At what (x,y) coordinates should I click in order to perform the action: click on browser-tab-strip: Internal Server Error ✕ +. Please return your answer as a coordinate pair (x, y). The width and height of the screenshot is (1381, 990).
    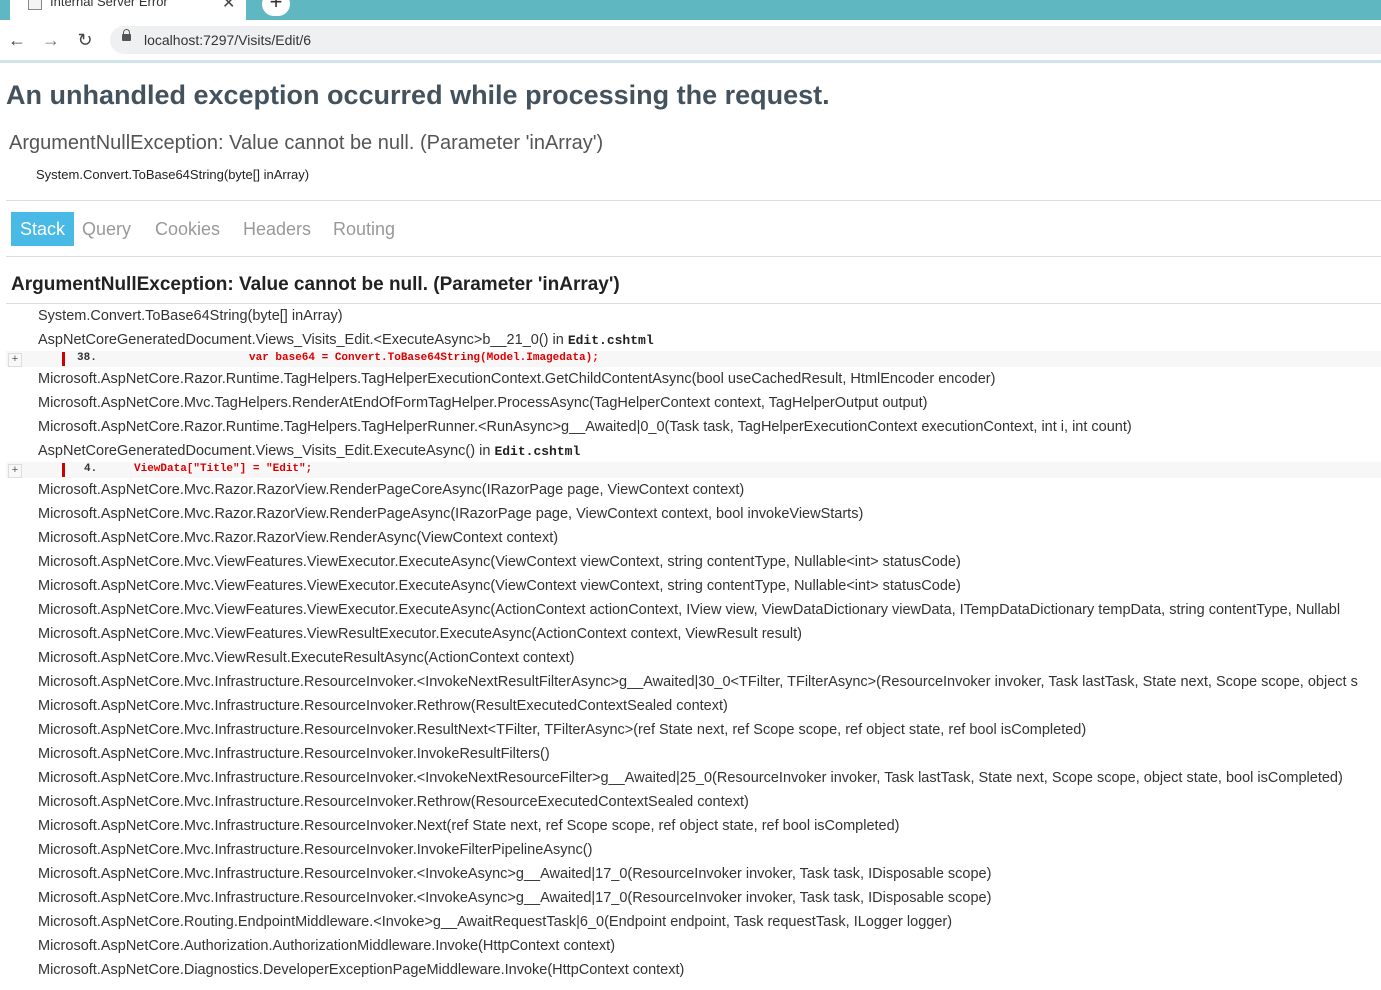
    Looking at the image, I should click on (690, 10).